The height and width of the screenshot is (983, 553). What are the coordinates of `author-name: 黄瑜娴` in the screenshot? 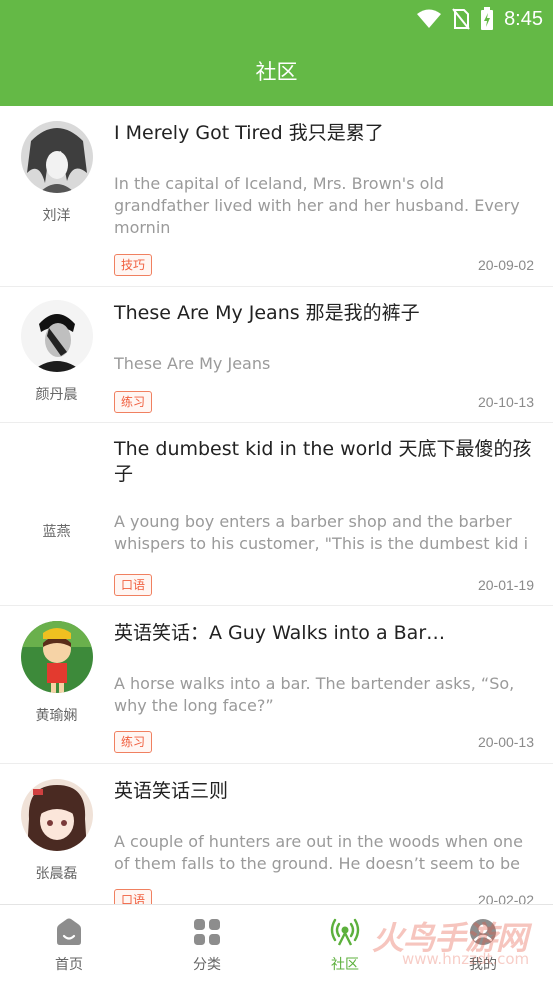 It's located at (56, 716).